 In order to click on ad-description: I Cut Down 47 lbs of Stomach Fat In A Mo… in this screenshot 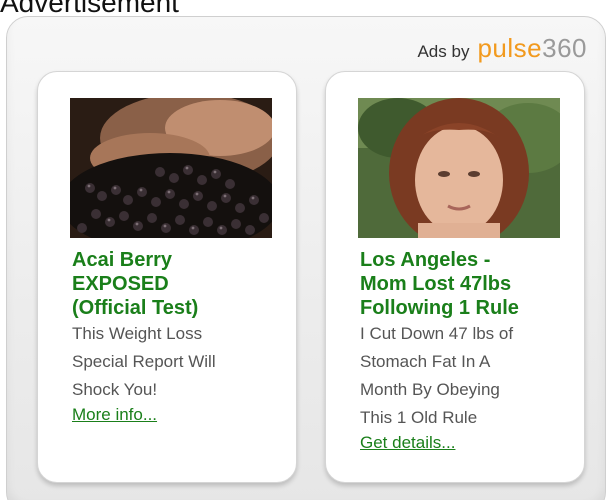, I will do `click(470, 376)`.